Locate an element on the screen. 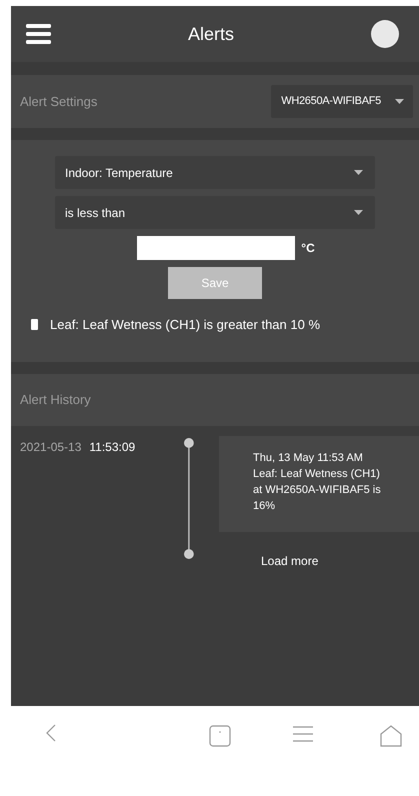 This screenshot has width=419, height=796. entry-date: 2021-05-13 is located at coordinates (51, 447).